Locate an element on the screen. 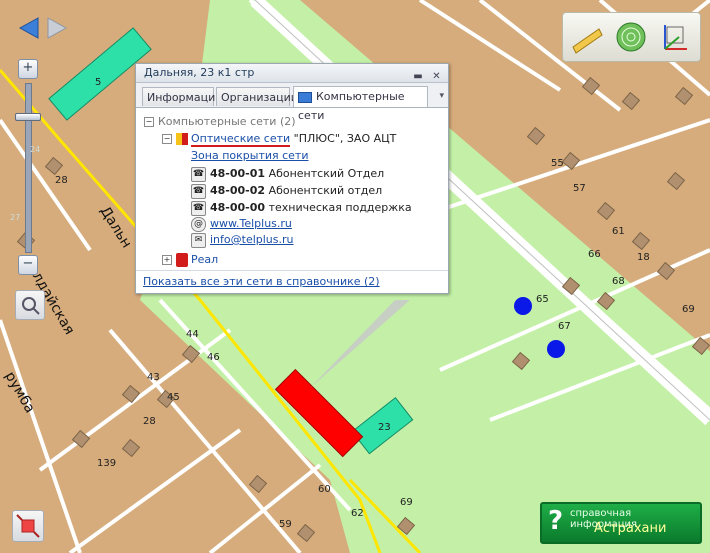  house-number: 62 is located at coordinates (357, 513).